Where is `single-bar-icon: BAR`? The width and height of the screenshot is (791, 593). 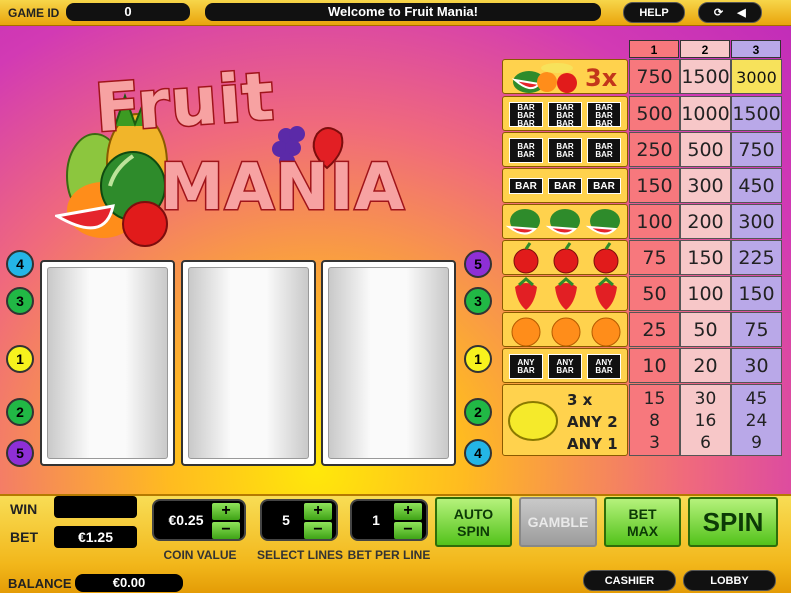 single-bar-icon: BAR is located at coordinates (565, 186).